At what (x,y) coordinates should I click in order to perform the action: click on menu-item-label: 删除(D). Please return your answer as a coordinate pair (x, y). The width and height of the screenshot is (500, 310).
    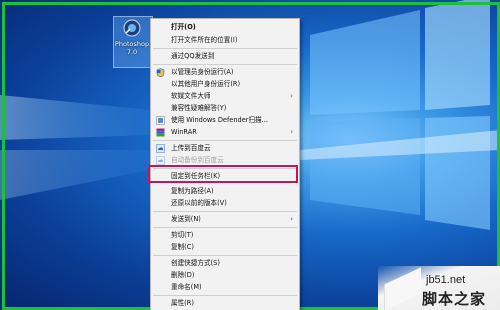
    Looking at the image, I should click on (183, 275).